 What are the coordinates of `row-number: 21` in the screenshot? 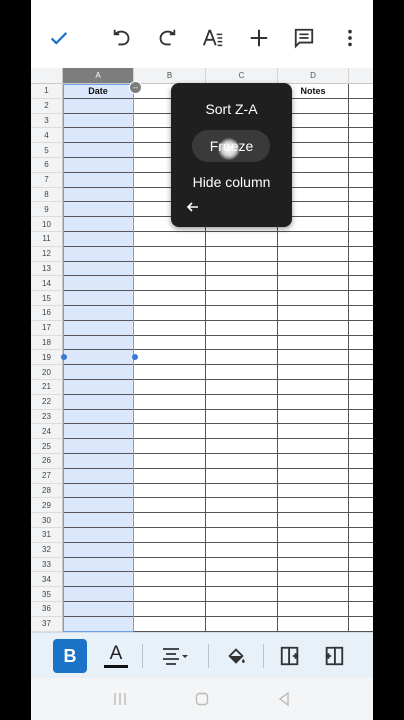 It's located at (47, 387).